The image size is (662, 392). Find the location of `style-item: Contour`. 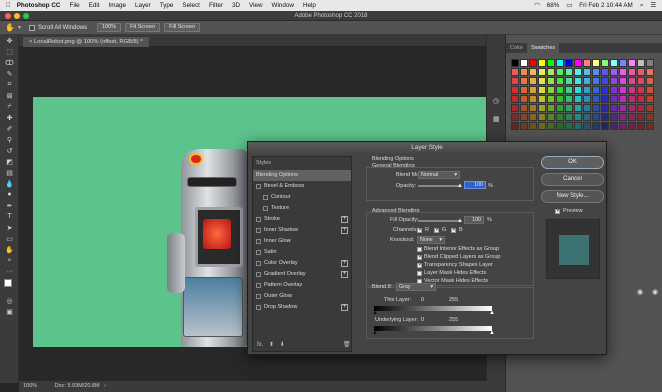

style-item: Contour is located at coordinates (302, 197).